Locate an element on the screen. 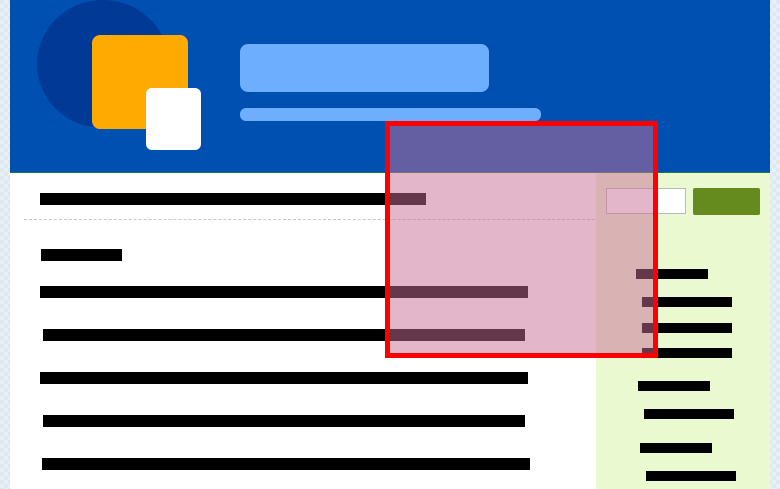 Image resolution: width=780 pixels, height=489 pixels. search-button is located at coordinates (726, 201).